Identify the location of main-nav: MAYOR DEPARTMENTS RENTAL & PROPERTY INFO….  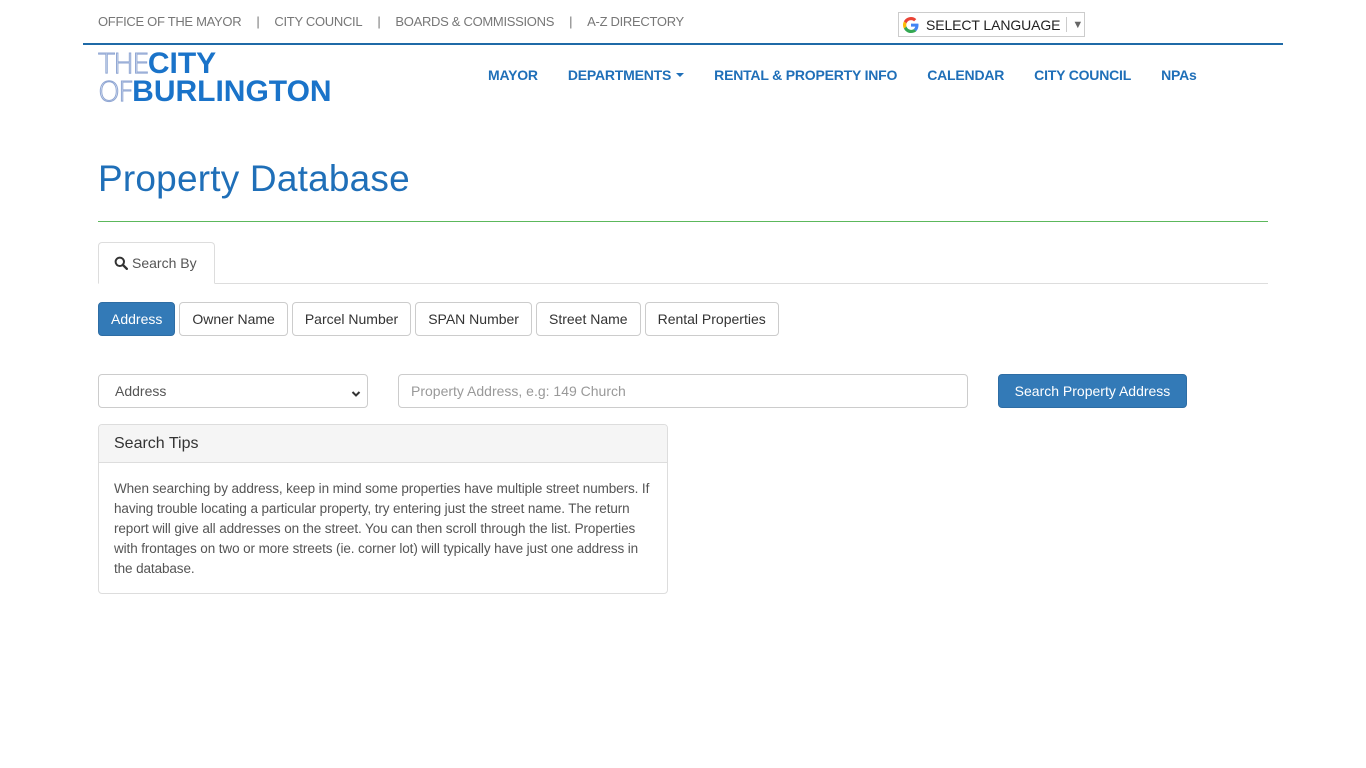
(857, 75).